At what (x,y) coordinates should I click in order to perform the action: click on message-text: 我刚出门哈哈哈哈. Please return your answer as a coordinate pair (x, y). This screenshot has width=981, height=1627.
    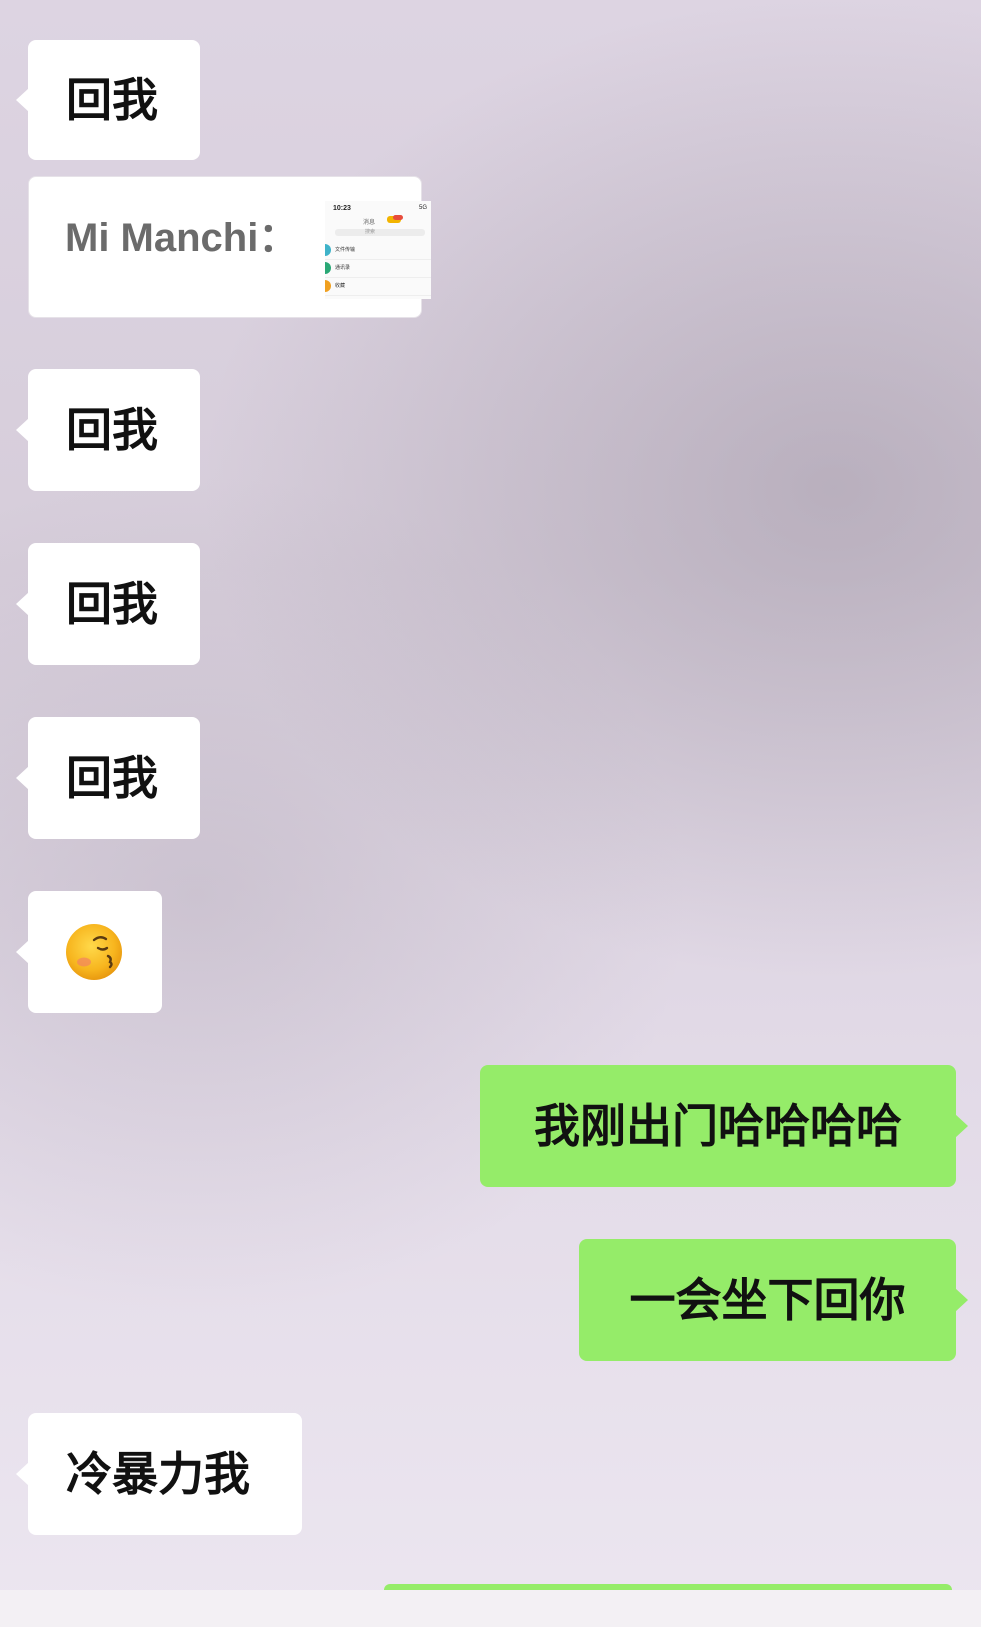
    Looking at the image, I should click on (718, 1126).